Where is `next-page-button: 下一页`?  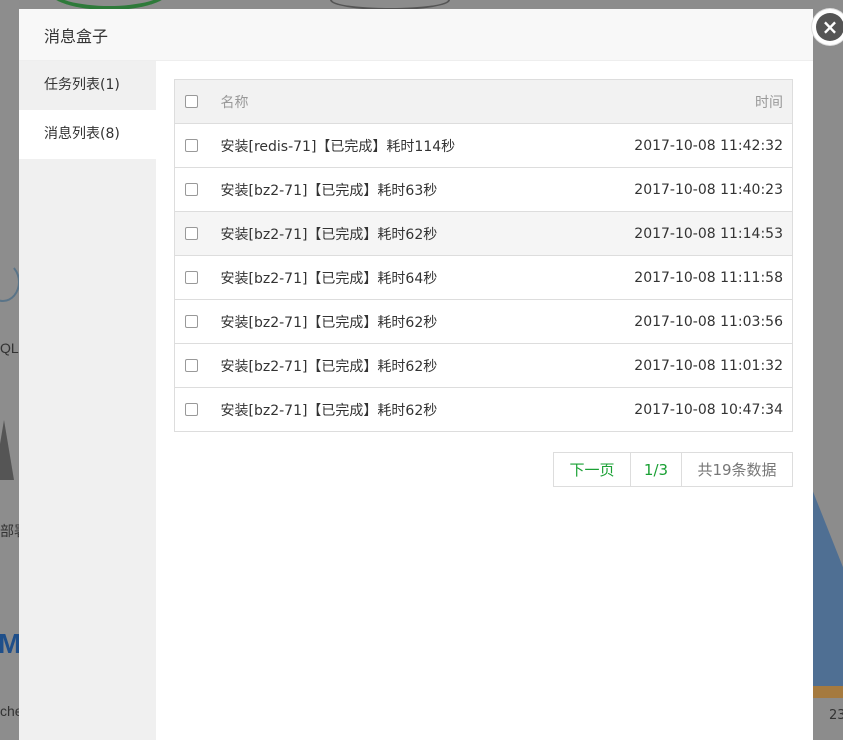 next-page-button: 下一页 is located at coordinates (592, 469).